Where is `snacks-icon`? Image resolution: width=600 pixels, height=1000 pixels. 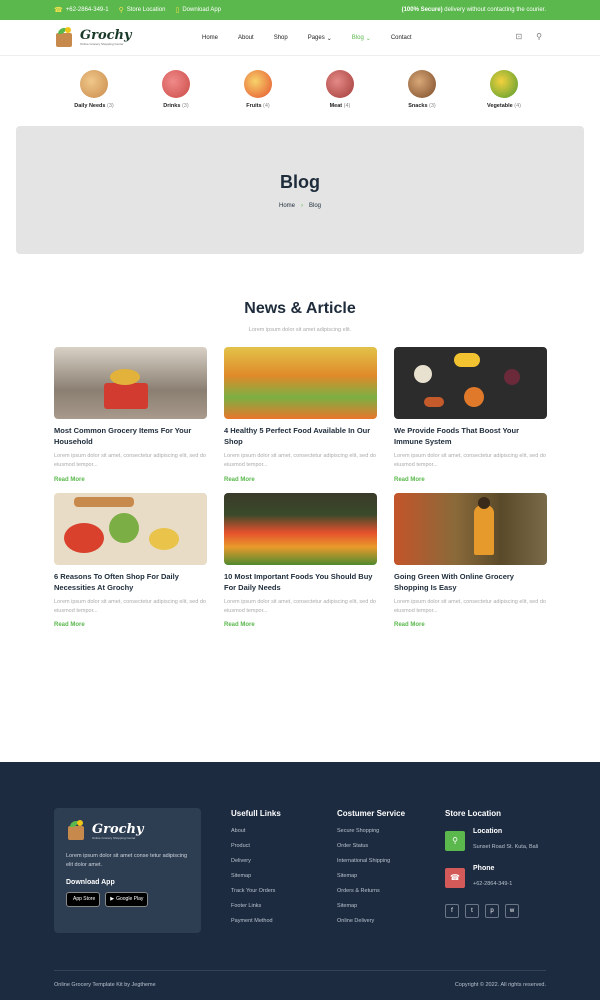
snacks-icon is located at coordinates (422, 84).